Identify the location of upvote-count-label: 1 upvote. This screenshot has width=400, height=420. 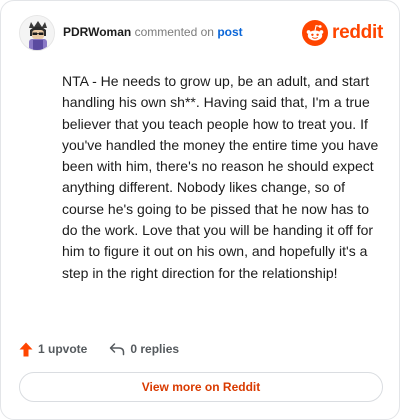
(63, 349).